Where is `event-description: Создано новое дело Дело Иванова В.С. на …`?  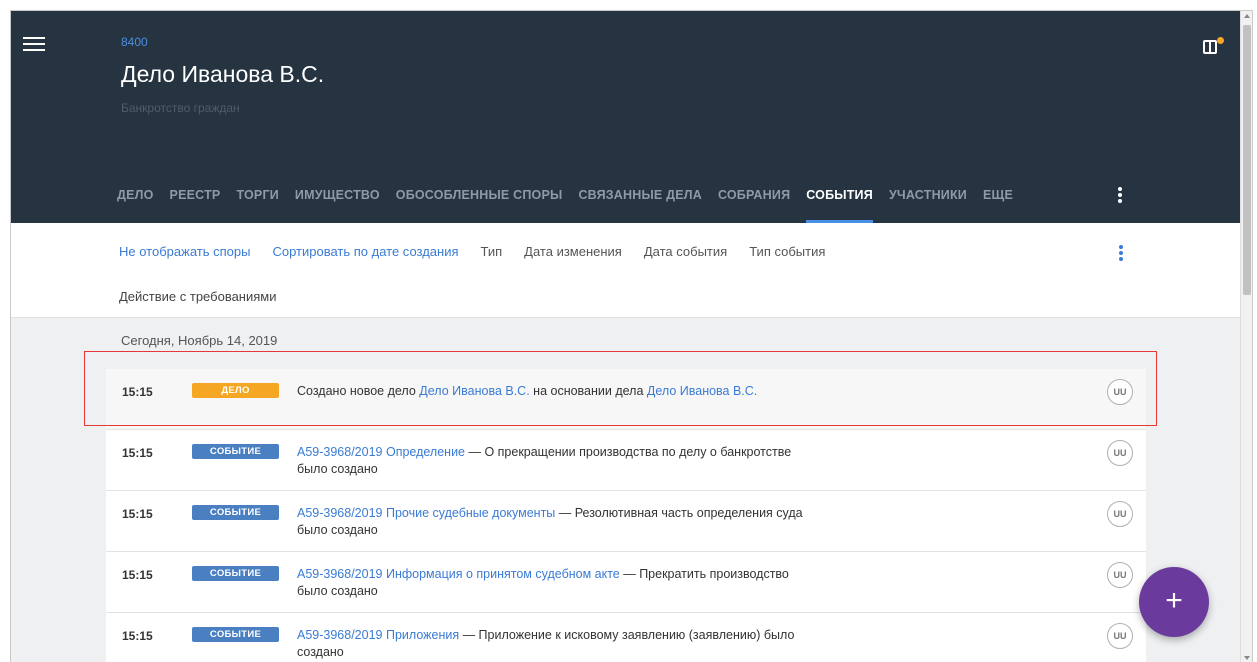 event-description: Создано новое дело Дело Иванова В.С. на … is located at coordinates (527, 391).